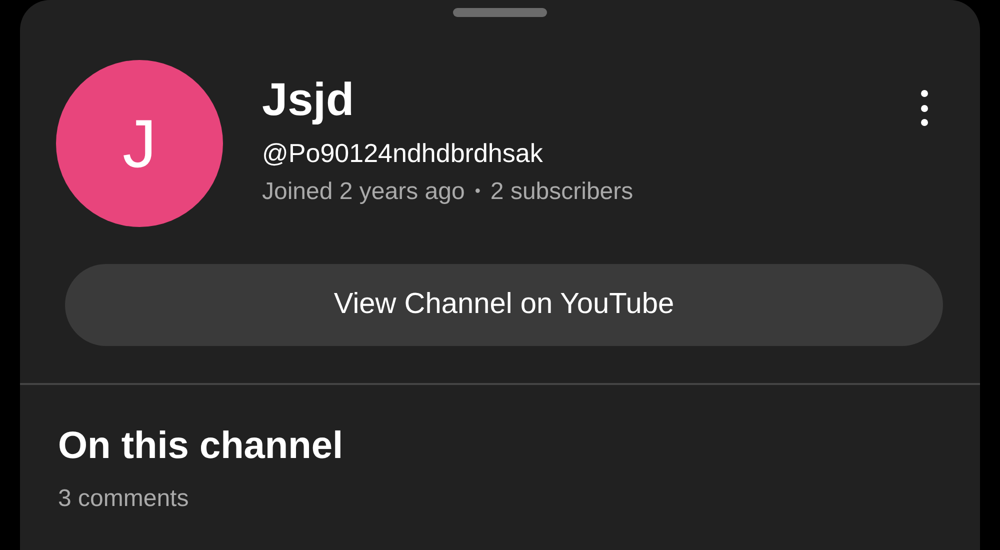  What do you see at coordinates (403, 153) in the screenshot?
I see `channel-handle: @Po90124ndhdbrdhsak` at bounding box center [403, 153].